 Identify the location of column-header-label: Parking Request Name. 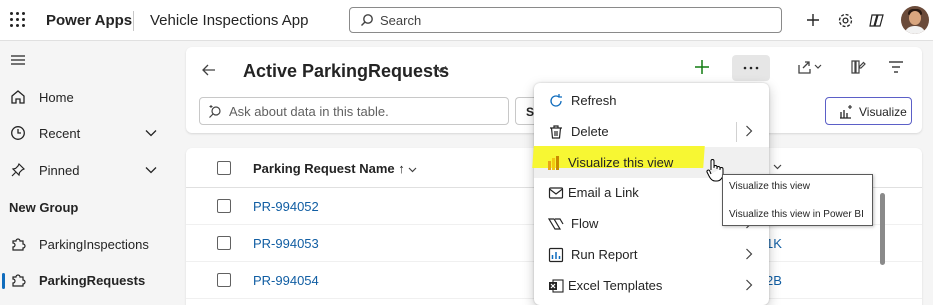
(324, 168).